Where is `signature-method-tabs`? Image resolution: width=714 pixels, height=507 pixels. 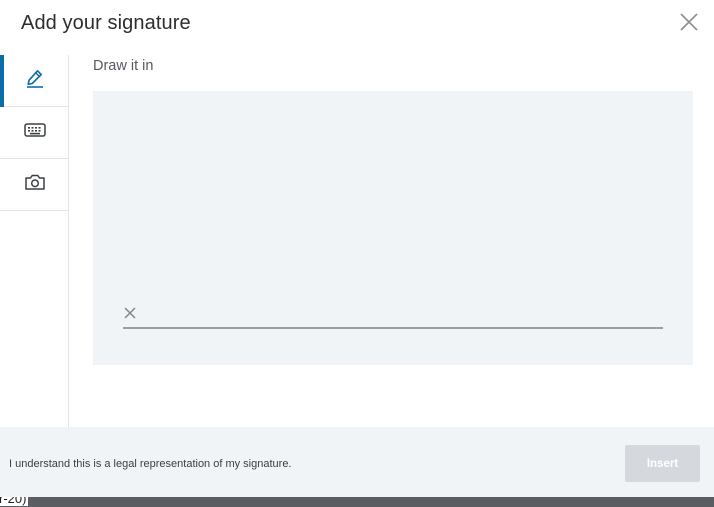
signature-method-tabs is located at coordinates (34, 241).